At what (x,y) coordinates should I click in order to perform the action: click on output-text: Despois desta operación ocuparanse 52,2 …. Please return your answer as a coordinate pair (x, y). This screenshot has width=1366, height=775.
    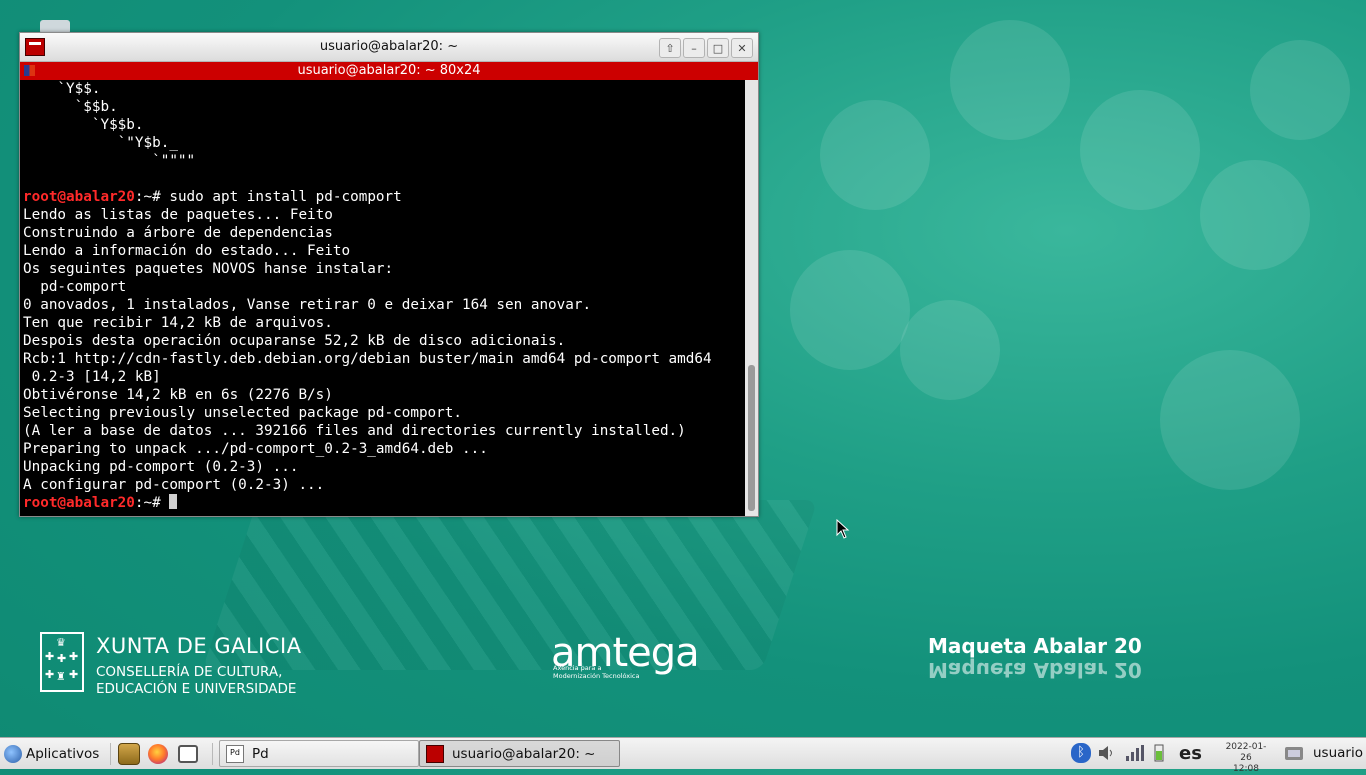
    Looking at the image, I should click on (294, 341).